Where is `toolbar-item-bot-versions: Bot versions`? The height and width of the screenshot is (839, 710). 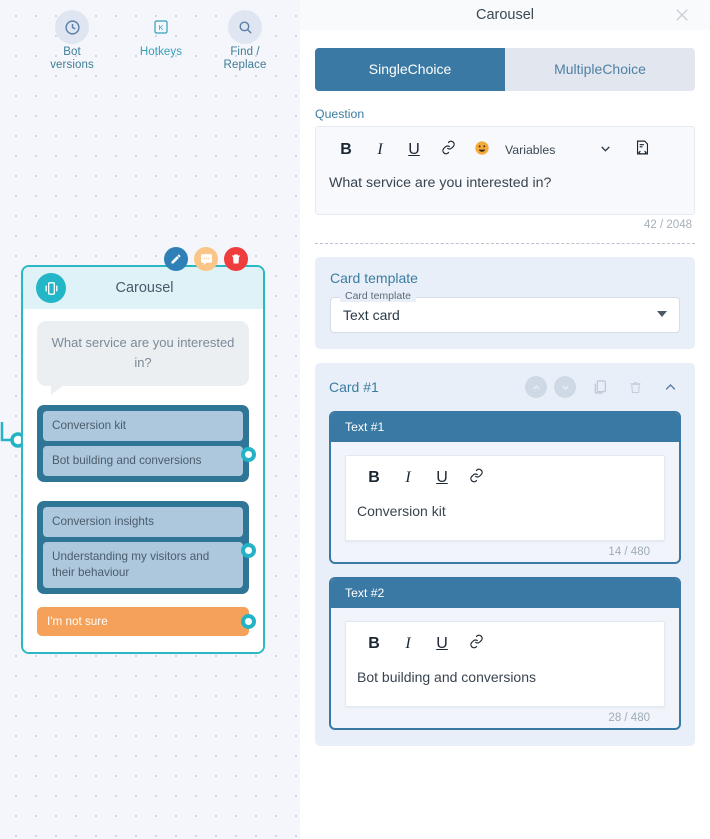
toolbar-item-bot-versions: Bot versions is located at coordinates (72, 36).